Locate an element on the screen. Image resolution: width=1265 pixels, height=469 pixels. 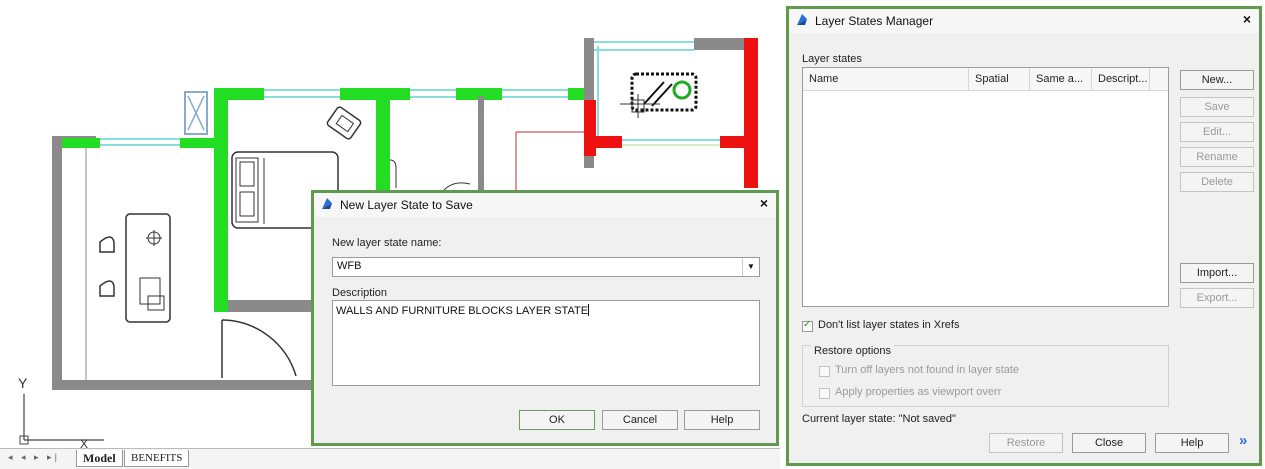
restore-options-label: Restore options is located at coordinates (853, 351).